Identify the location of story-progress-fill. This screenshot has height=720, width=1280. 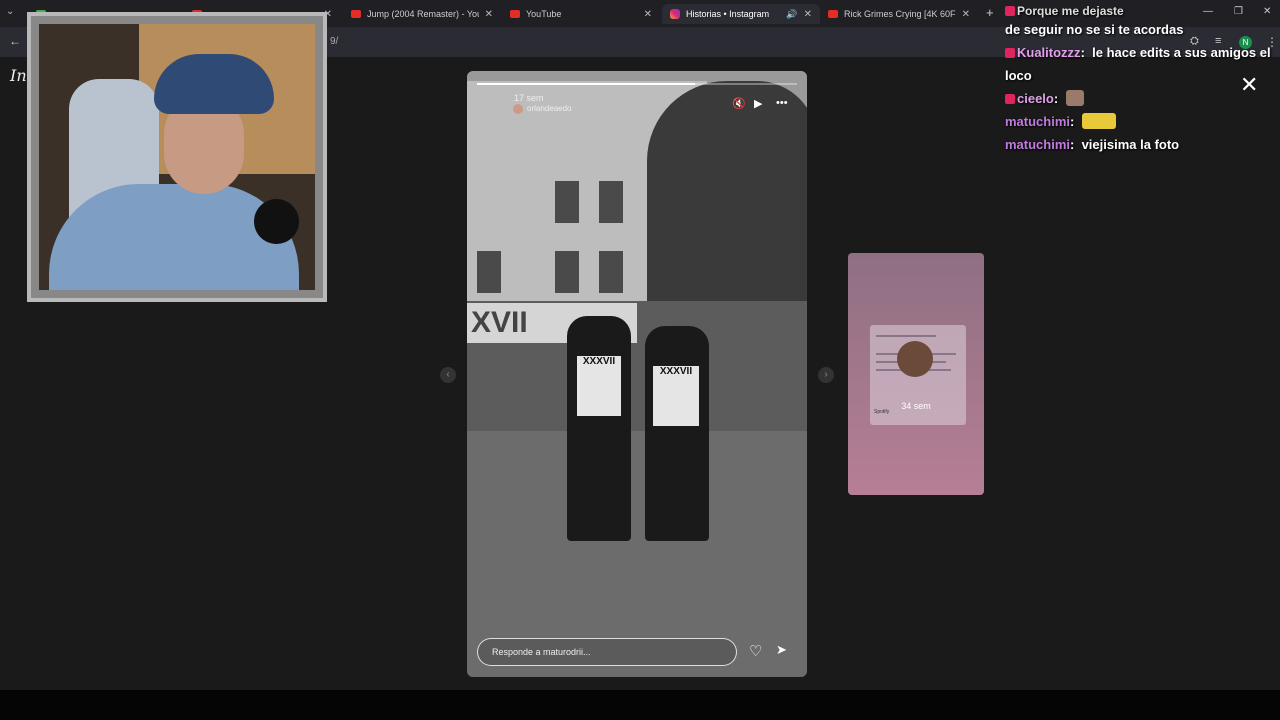
(586, 84).